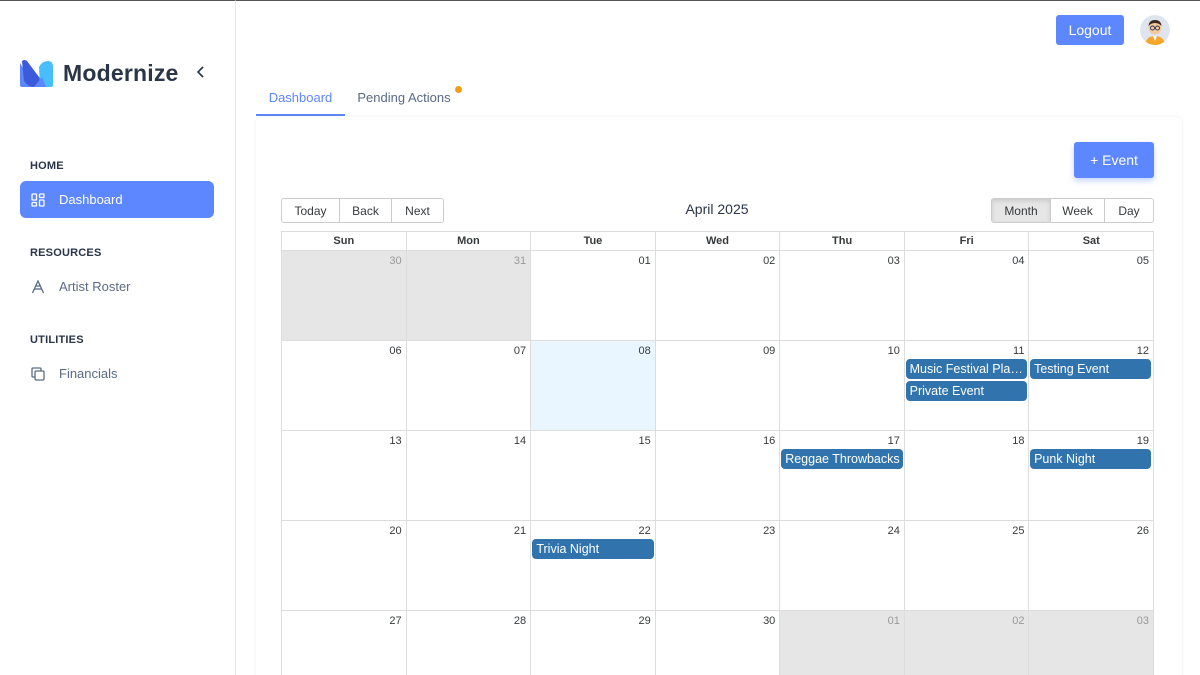  I want to click on calendar-day-cell: 12, so click(1091, 385).